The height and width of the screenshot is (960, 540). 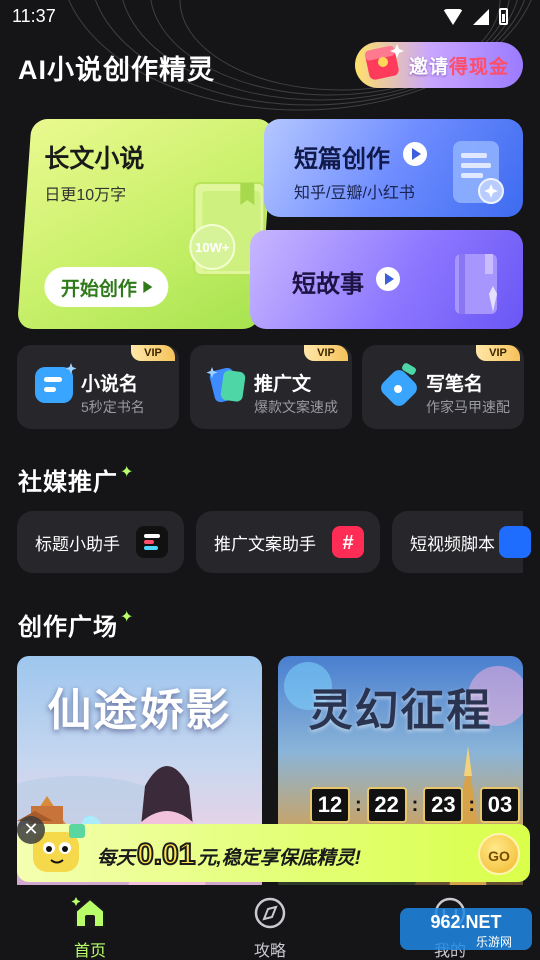 What do you see at coordinates (98, 289) in the screenshot?
I see `start-create-label: 开始创作` at bounding box center [98, 289].